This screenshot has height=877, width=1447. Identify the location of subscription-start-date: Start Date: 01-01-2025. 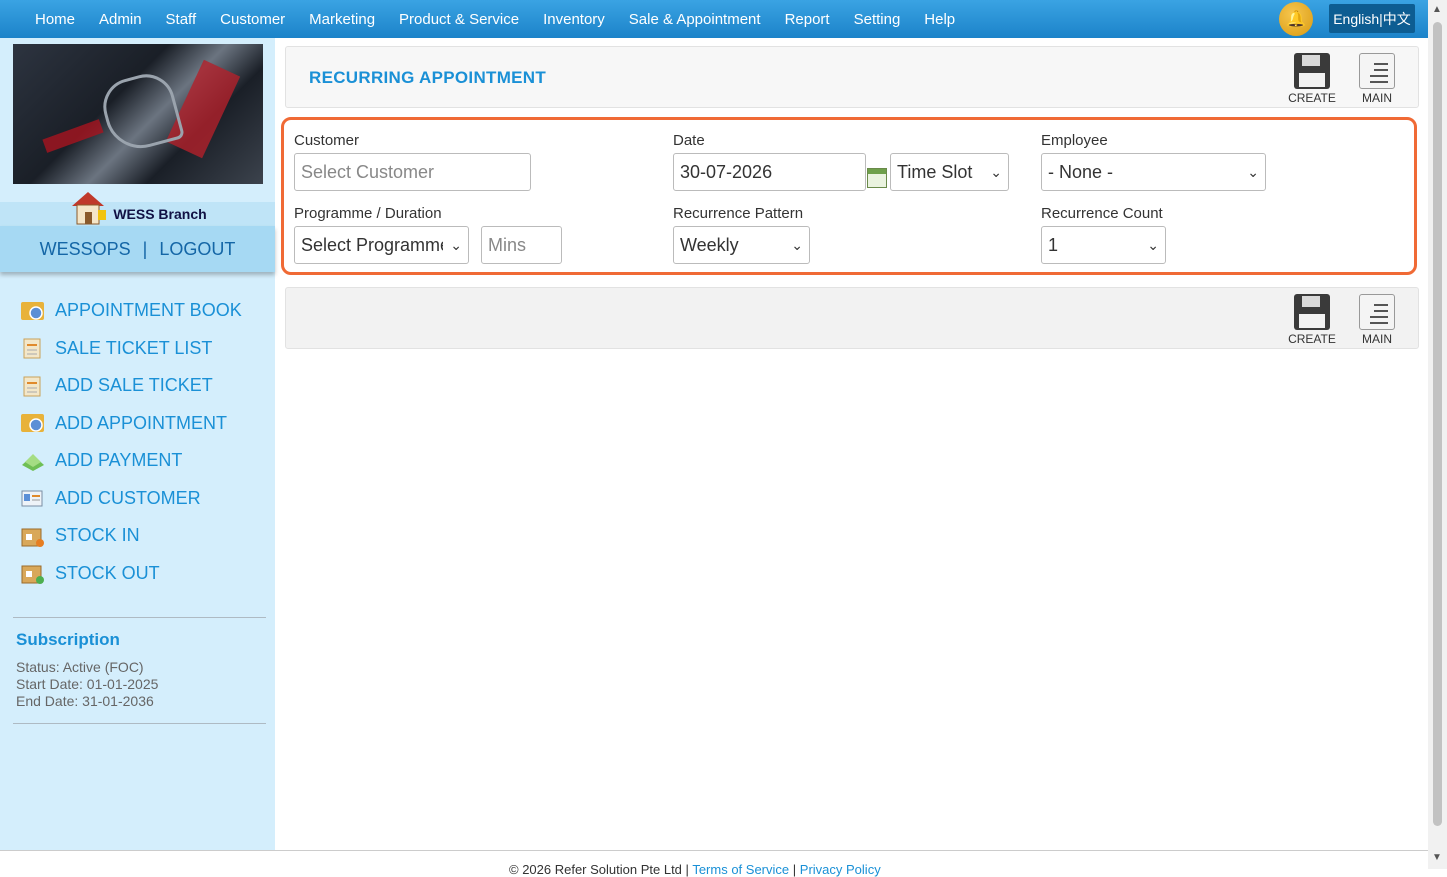
(87, 684).